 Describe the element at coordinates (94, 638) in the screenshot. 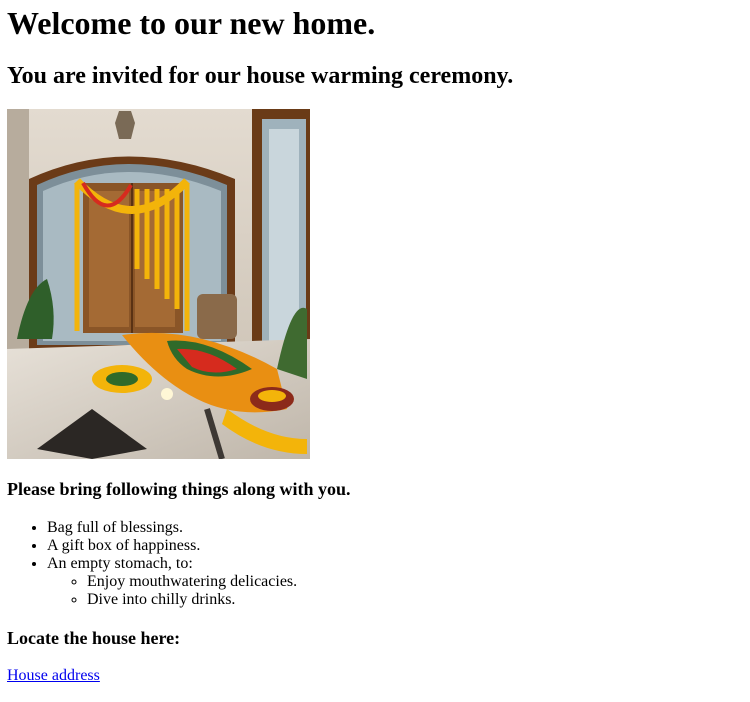

I see `locate-heading: Locate the house here:` at that location.